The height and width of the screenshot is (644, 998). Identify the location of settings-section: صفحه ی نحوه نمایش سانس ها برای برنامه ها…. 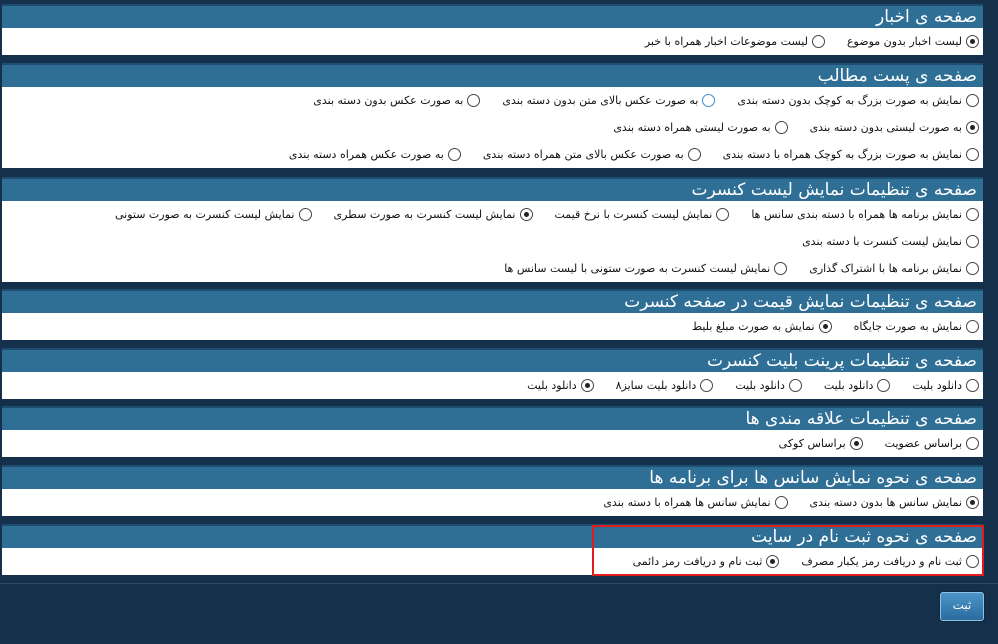
(492, 490).